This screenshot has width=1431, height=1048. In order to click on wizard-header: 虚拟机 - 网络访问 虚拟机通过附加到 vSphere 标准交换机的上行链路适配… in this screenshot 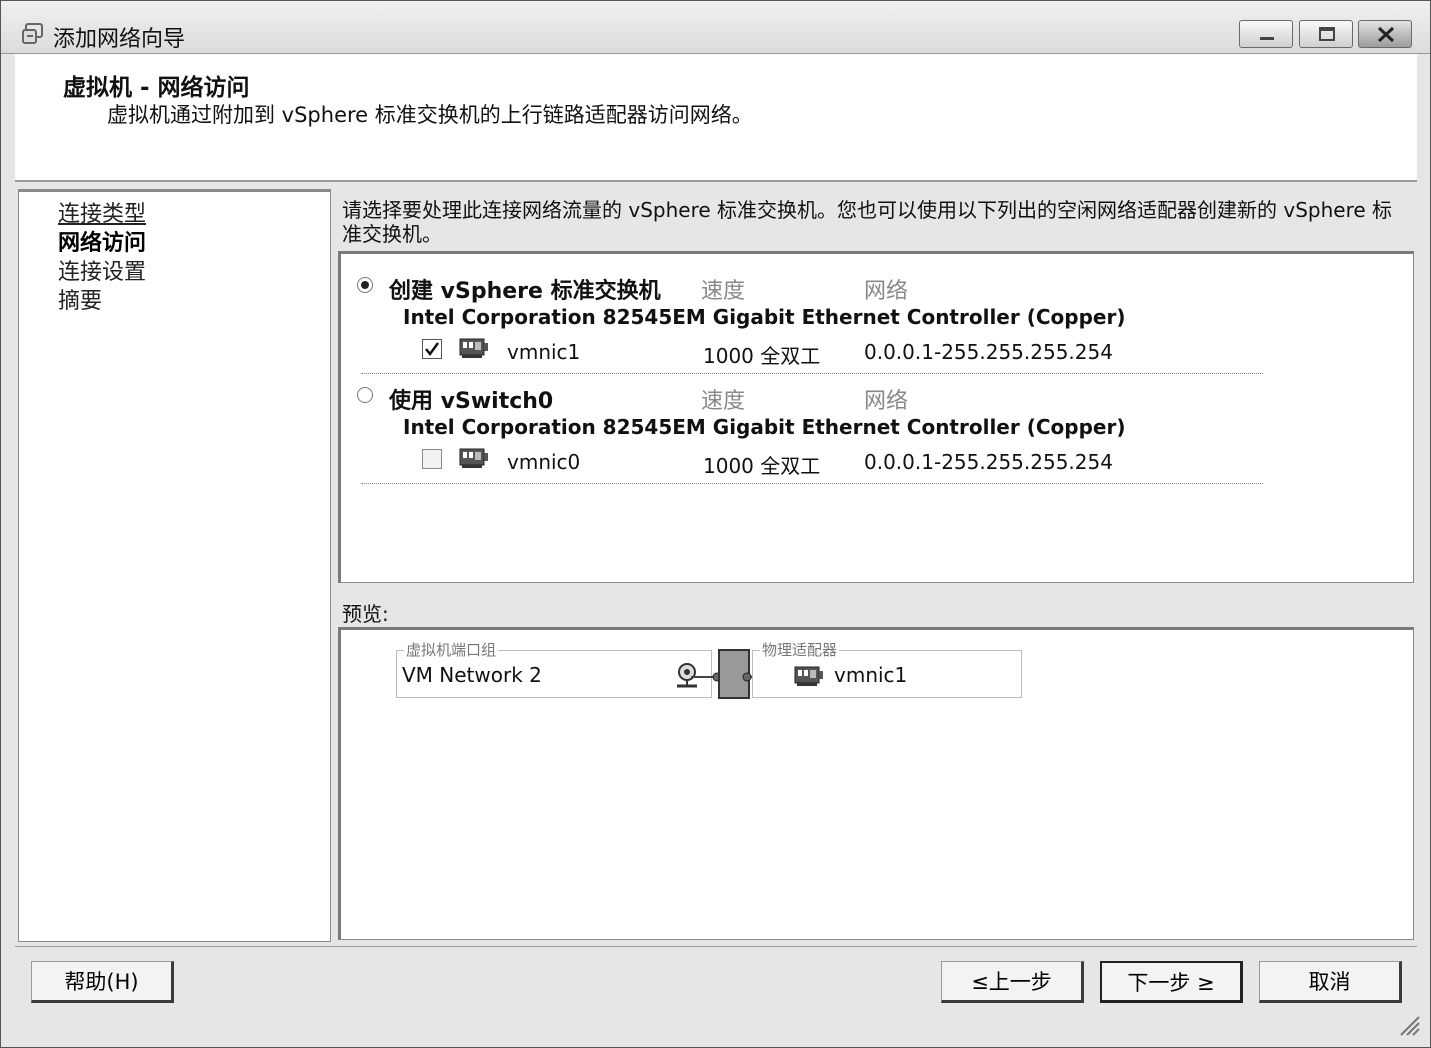, I will do `click(716, 118)`.